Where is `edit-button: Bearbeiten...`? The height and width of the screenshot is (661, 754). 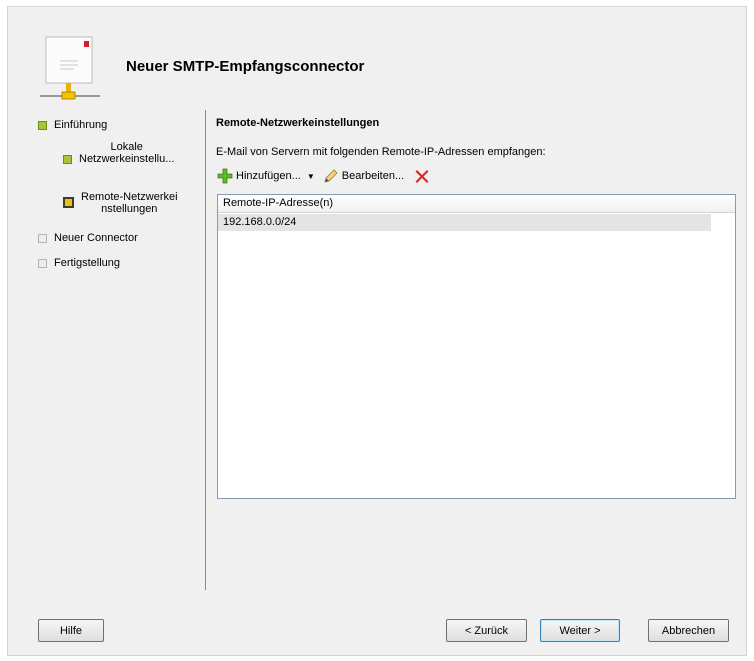 edit-button: Bearbeiten... is located at coordinates (363, 176).